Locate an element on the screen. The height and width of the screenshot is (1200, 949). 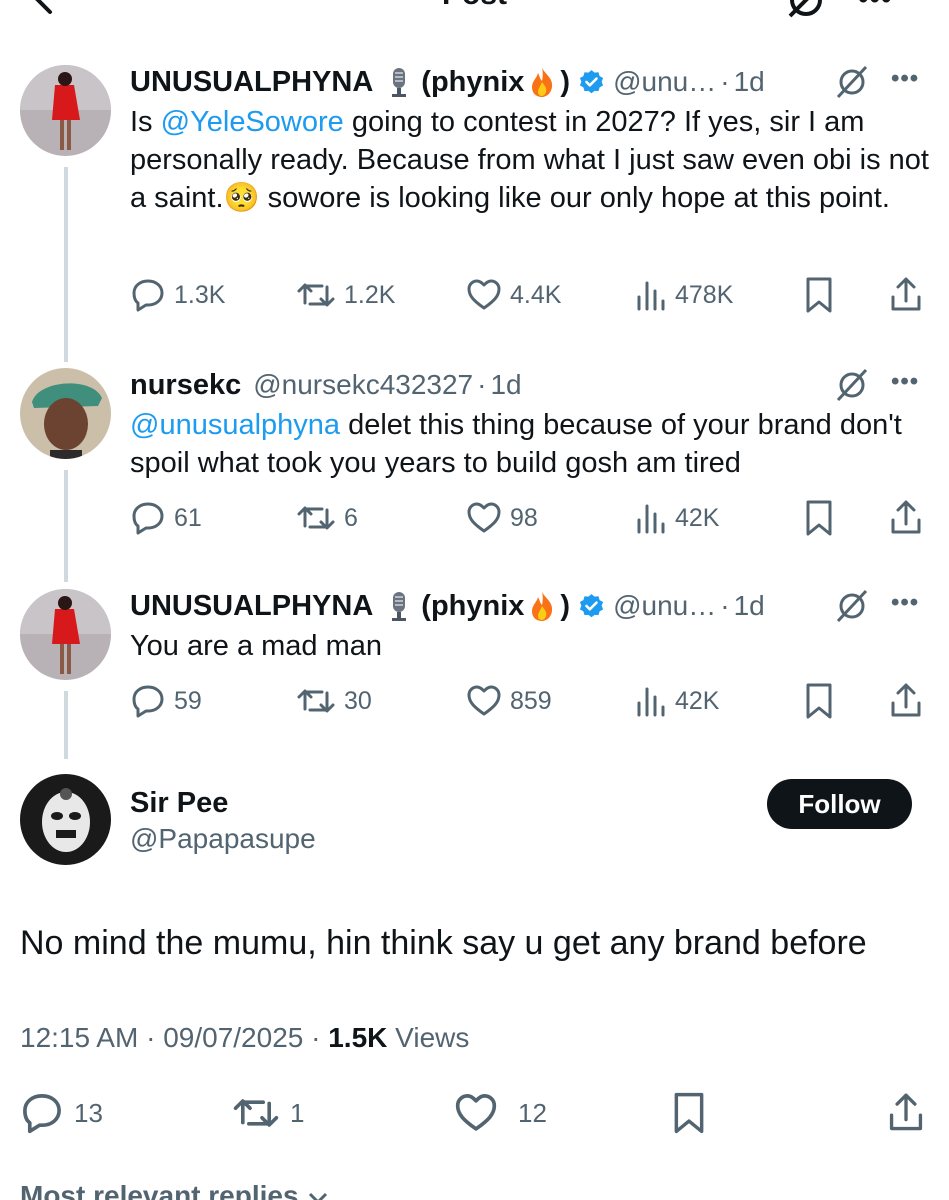
repost-button: 1.2K is located at coordinates (345, 295).